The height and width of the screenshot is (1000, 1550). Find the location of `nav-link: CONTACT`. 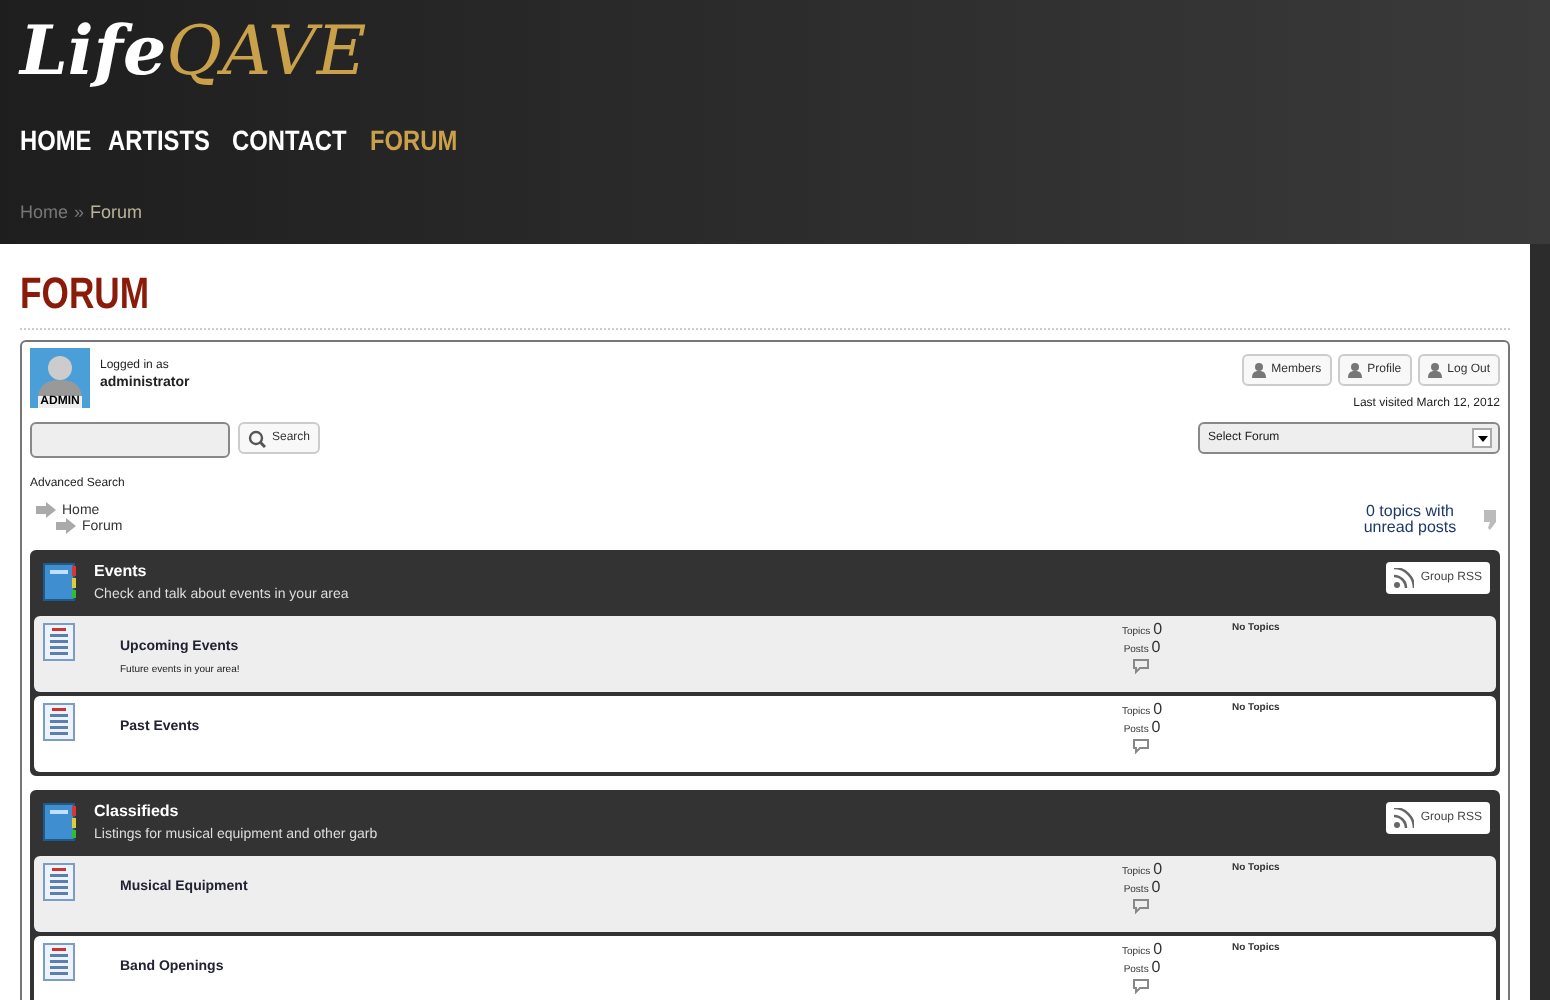

nav-link: CONTACT is located at coordinates (289, 140).